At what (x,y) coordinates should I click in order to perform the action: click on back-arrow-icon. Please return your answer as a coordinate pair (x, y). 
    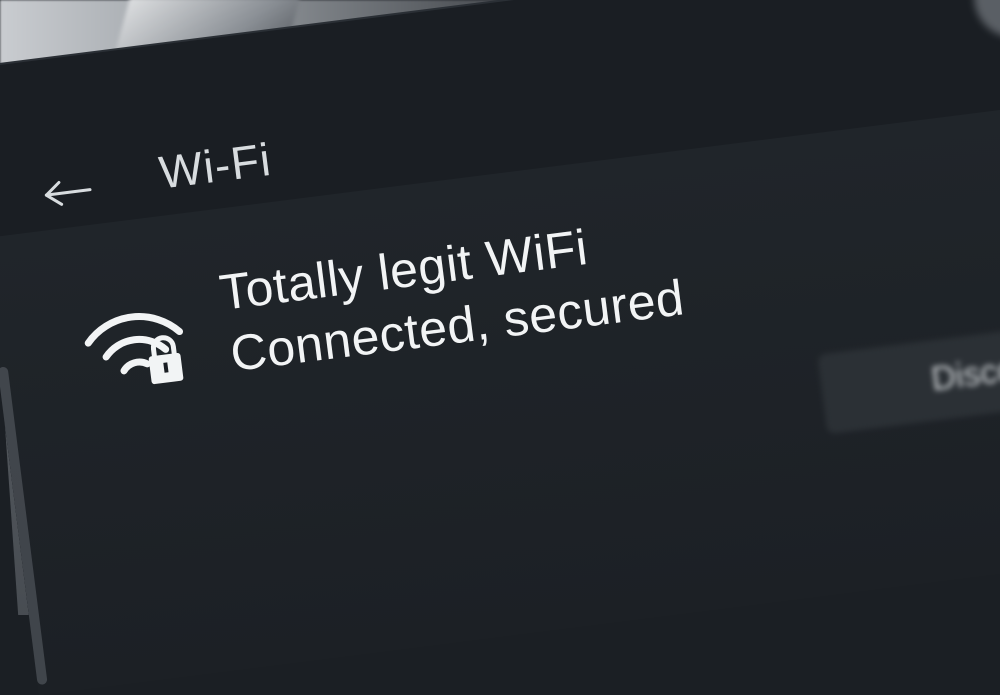
    Looking at the image, I should click on (67, 193).